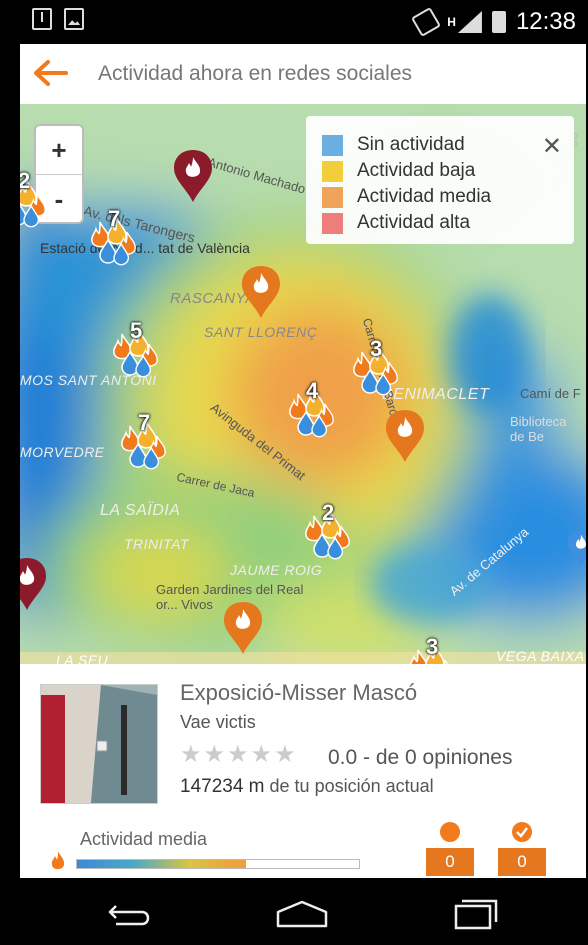 The width and height of the screenshot is (588, 945). What do you see at coordinates (450, 862) in the screenshot?
I see `comments-count: 0` at bounding box center [450, 862].